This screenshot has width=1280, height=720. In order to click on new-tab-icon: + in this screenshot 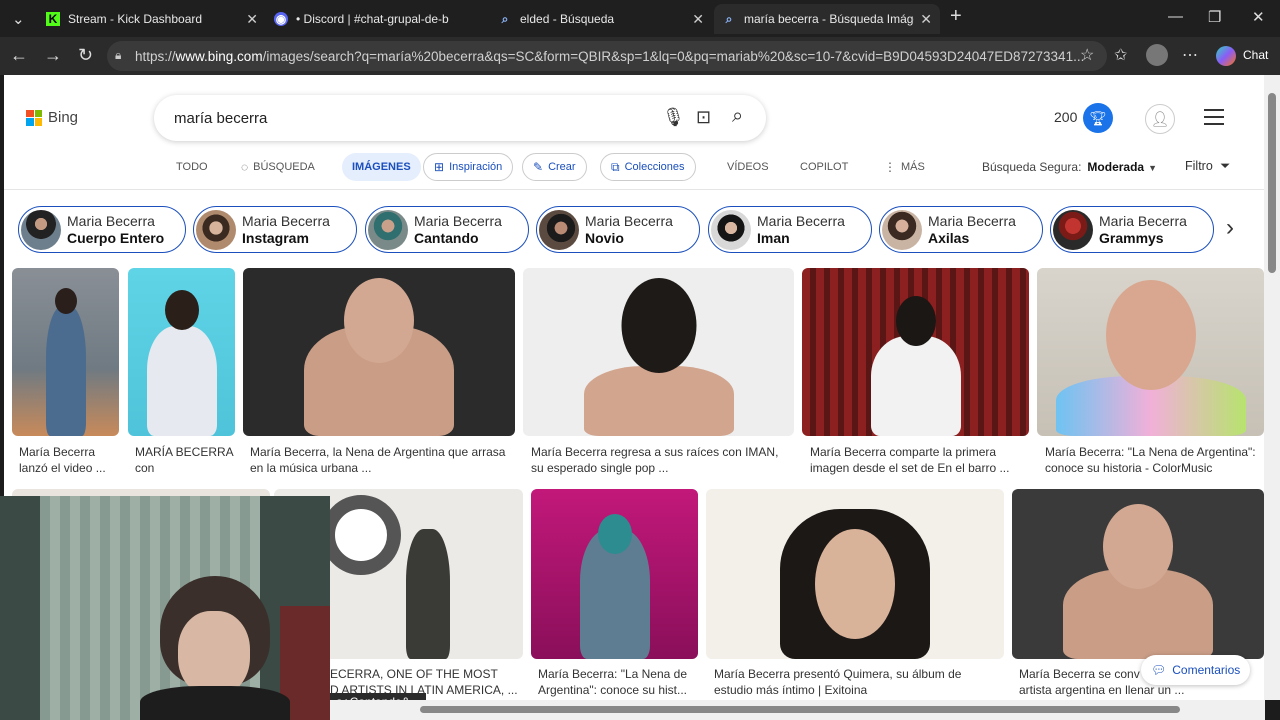, I will do `click(956, 16)`.